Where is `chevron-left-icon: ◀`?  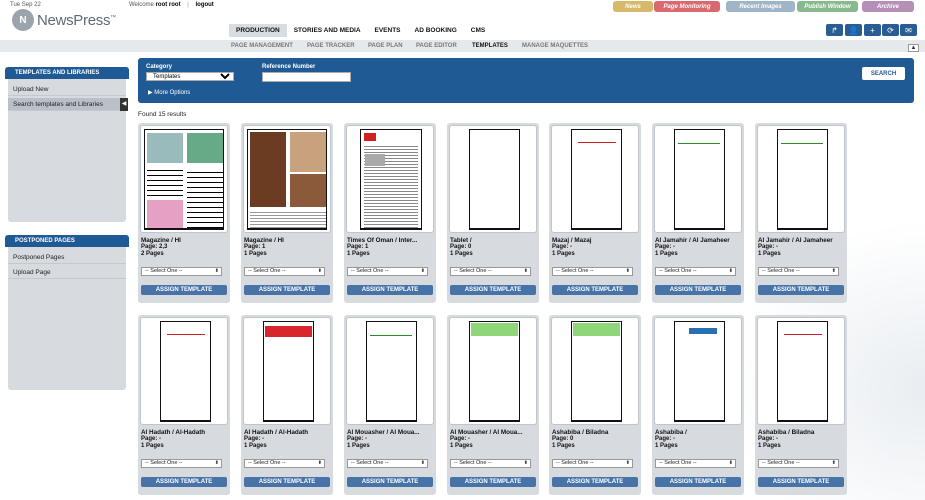
chevron-left-icon: ◀ is located at coordinates (124, 104).